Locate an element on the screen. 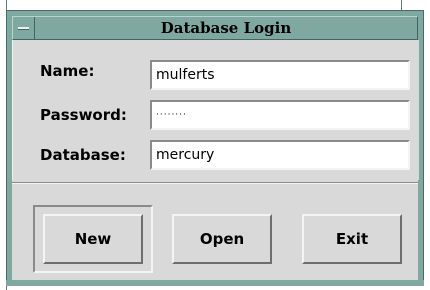 The image size is (430, 290). database-field is located at coordinates (280, 155).